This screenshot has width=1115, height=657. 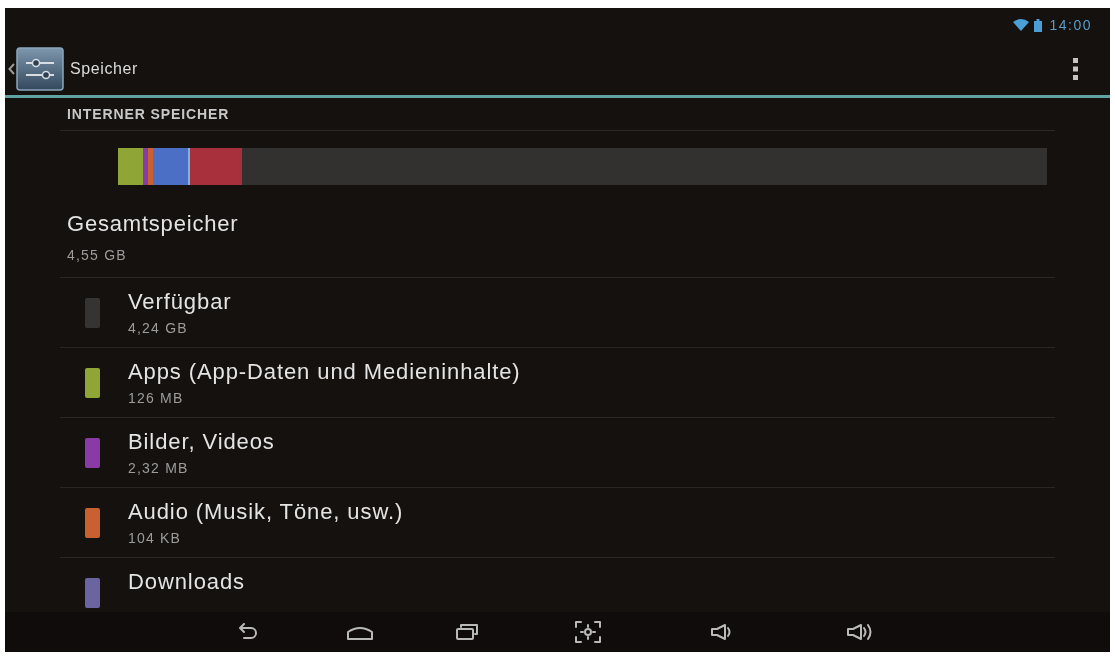 I want to click on category-title: Bilder, Videos, so click(x=201, y=442).